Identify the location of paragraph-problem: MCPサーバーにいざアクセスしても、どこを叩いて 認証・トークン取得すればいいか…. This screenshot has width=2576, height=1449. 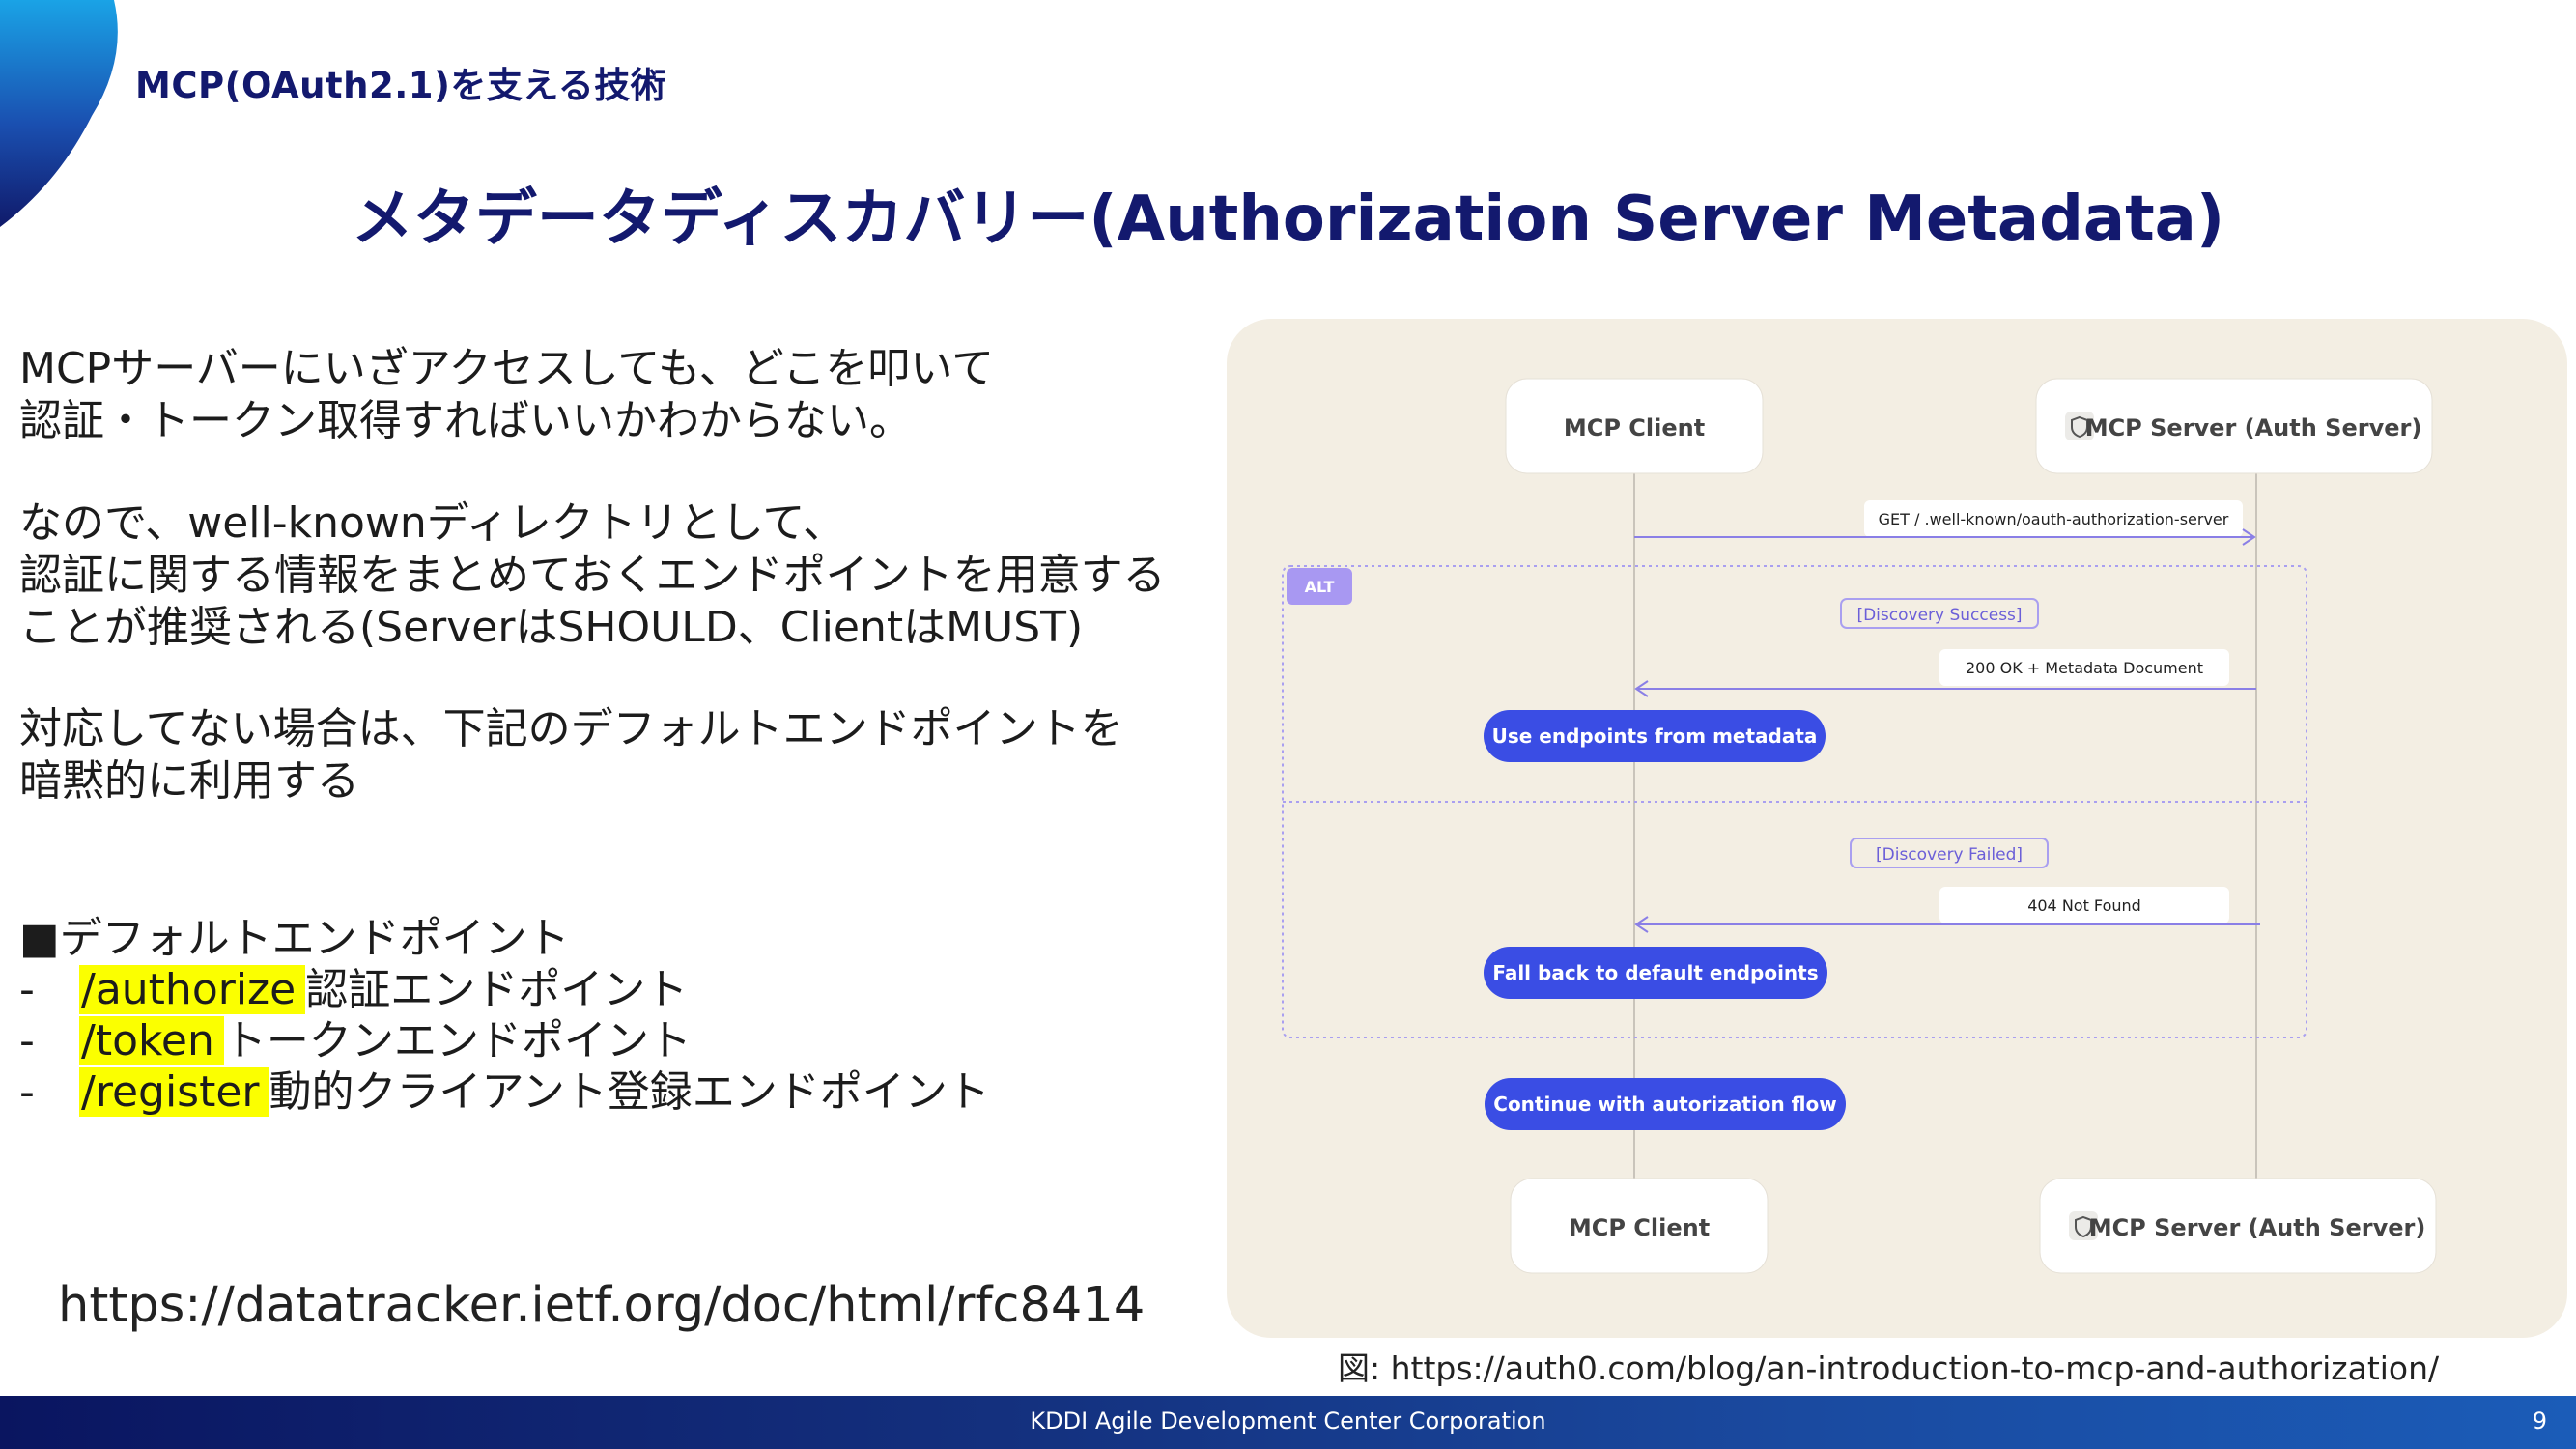
(506, 395).